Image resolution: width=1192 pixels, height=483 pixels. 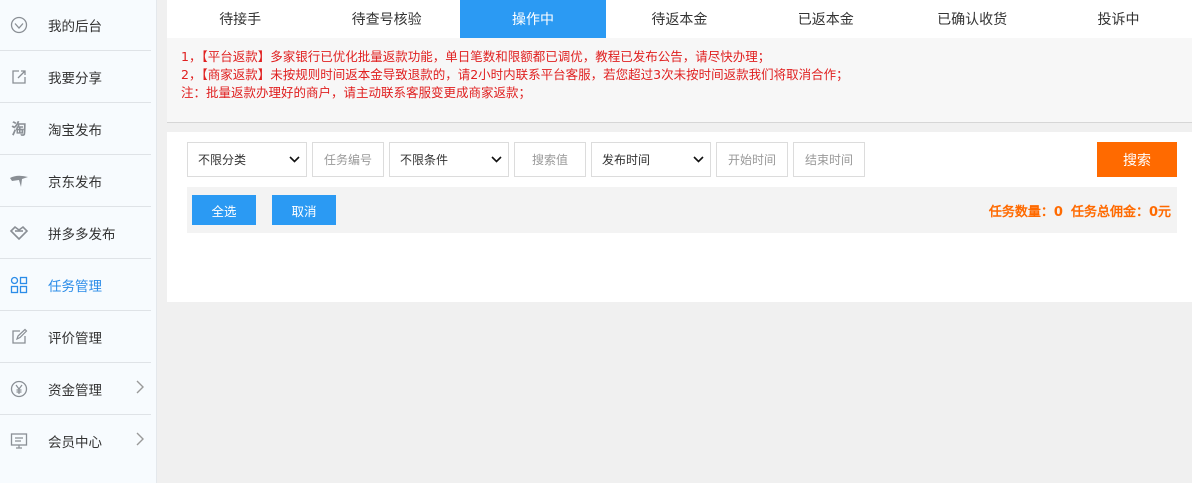 What do you see at coordinates (826, 19) in the screenshot?
I see `tab-refunded: 已返本金` at bounding box center [826, 19].